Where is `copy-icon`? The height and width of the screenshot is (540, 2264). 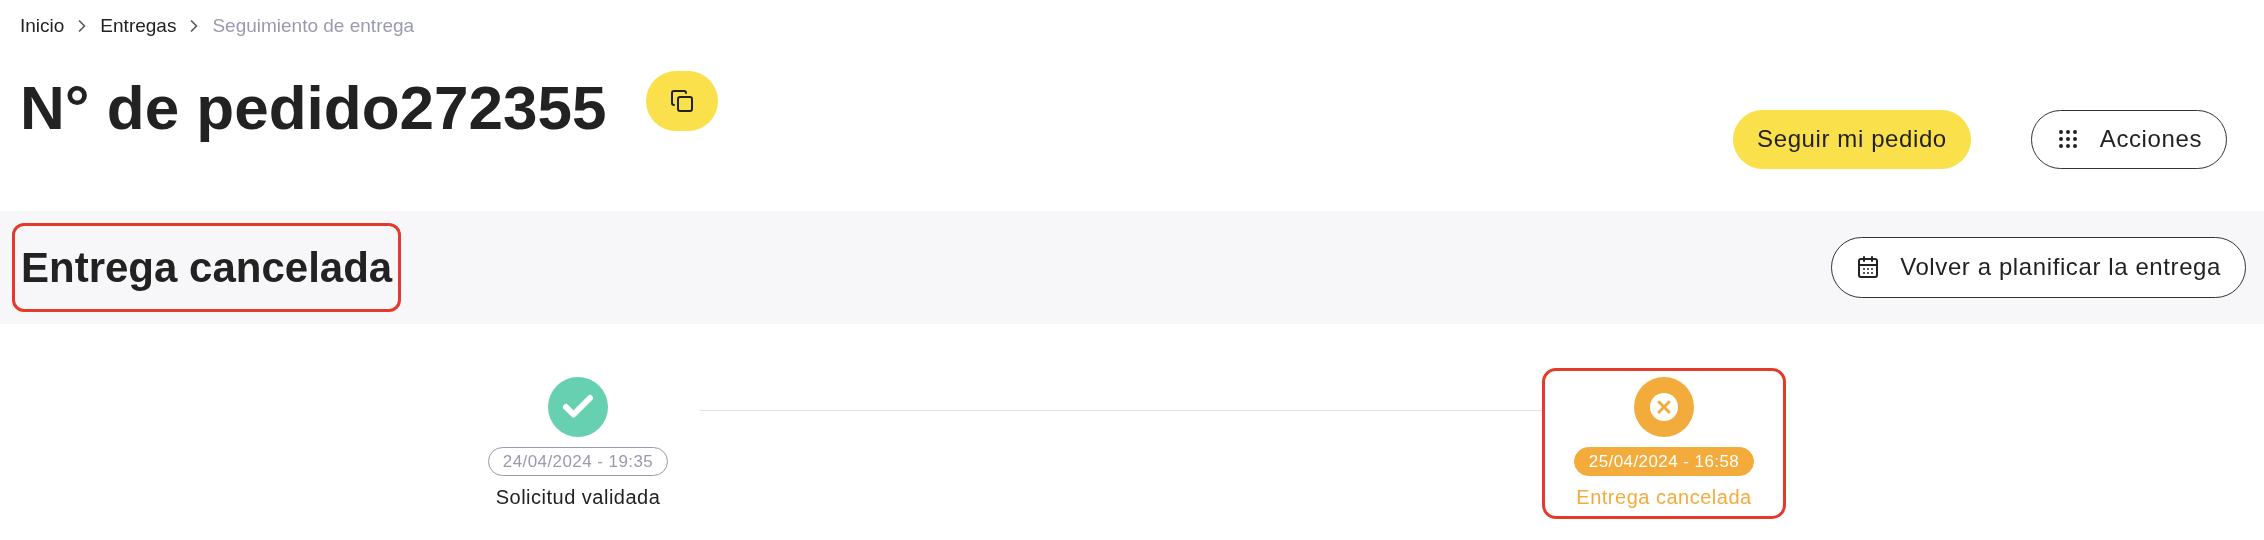
copy-icon is located at coordinates (682, 100).